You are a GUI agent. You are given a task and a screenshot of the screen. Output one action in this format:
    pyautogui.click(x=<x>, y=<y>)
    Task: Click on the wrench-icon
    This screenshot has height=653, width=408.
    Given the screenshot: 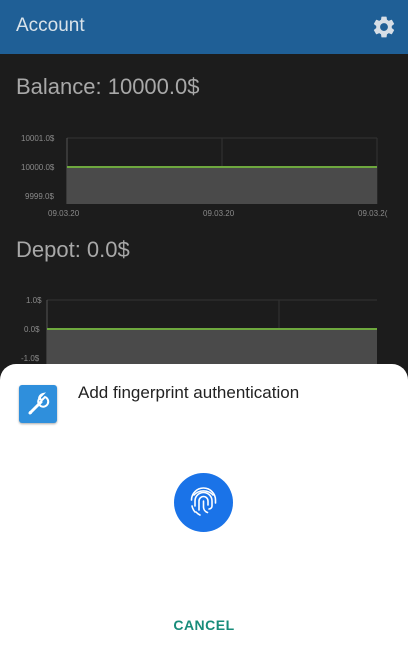 What is the action you would take?
    pyautogui.click(x=38, y=404)
    